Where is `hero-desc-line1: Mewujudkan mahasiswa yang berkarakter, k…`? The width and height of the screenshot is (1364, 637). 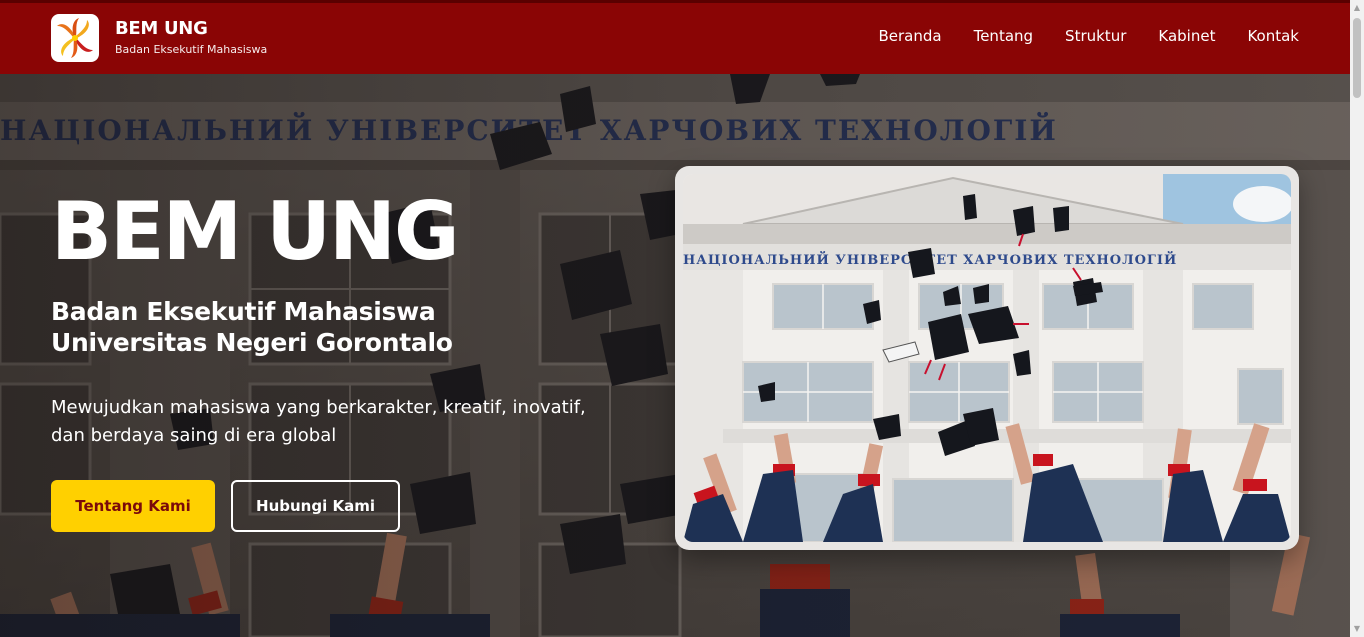
hero-desc-line1: Mewujudkan mahasiswa yang berkarakter, k… is located at coordinates (318, 407).